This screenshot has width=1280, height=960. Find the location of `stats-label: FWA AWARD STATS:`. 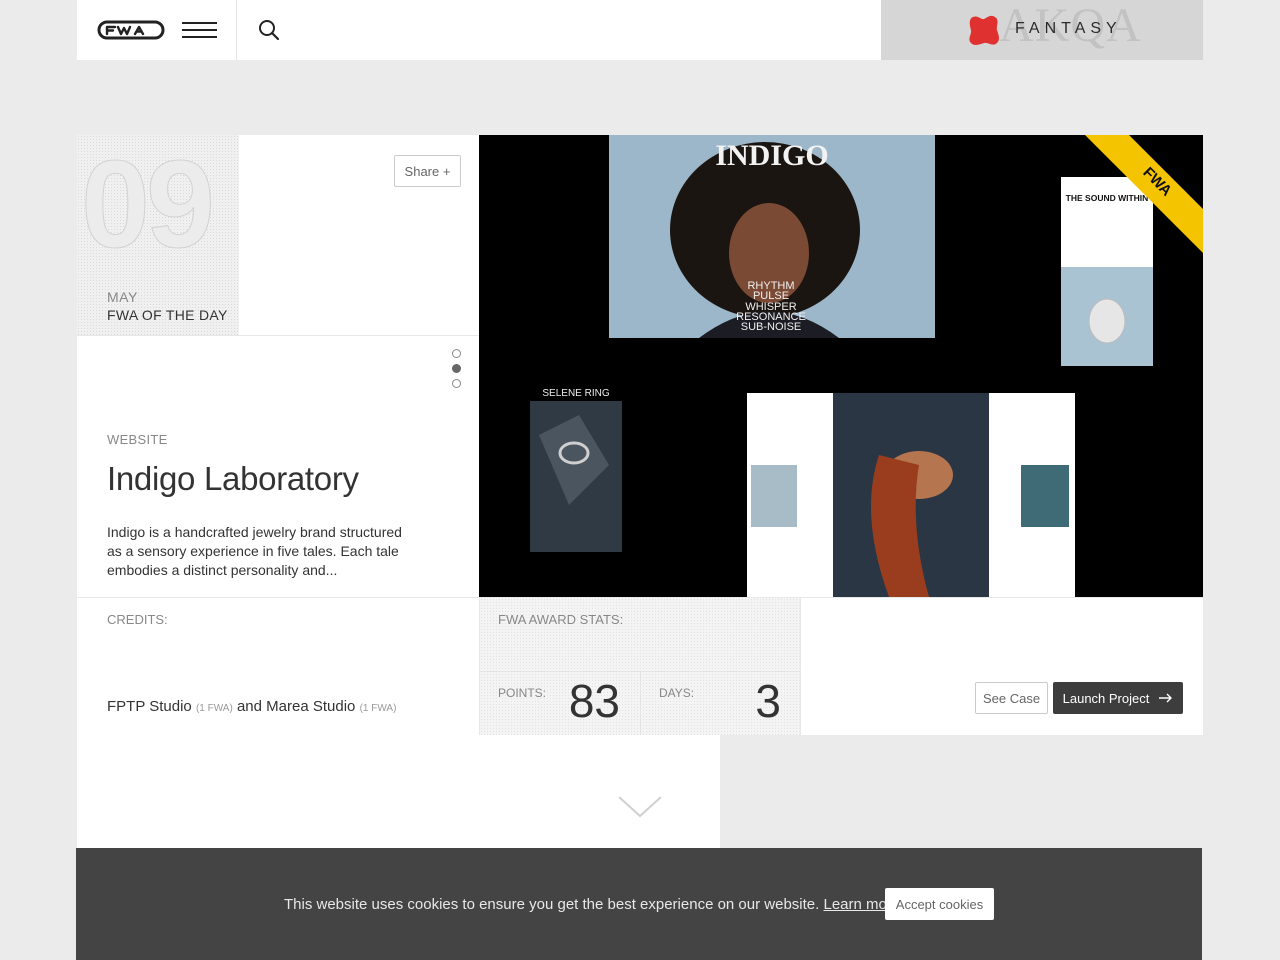

stats-label: FWA AWARD STATS: is located at coordinates (561, 619).